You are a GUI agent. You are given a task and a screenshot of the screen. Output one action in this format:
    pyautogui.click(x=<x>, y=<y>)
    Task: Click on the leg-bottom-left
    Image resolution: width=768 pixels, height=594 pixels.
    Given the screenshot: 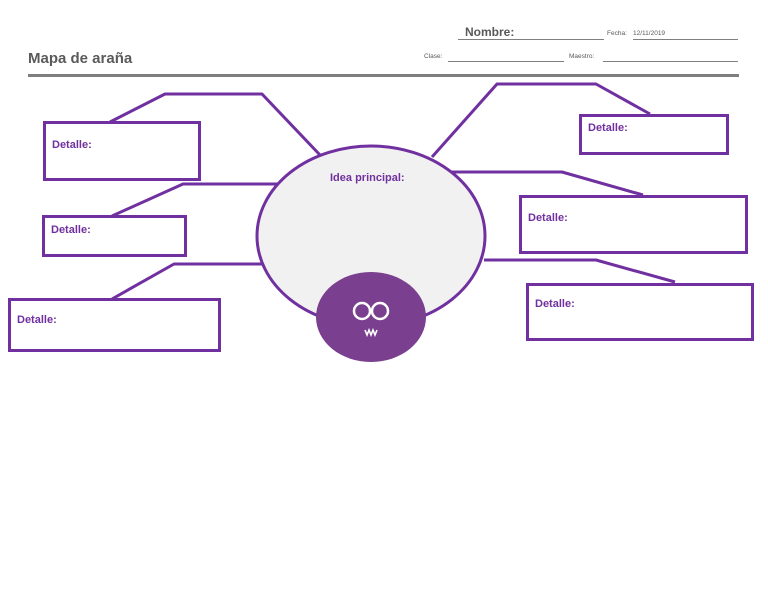 What is the action you would take?
    pyautogui.click(x=186, y=281)
    